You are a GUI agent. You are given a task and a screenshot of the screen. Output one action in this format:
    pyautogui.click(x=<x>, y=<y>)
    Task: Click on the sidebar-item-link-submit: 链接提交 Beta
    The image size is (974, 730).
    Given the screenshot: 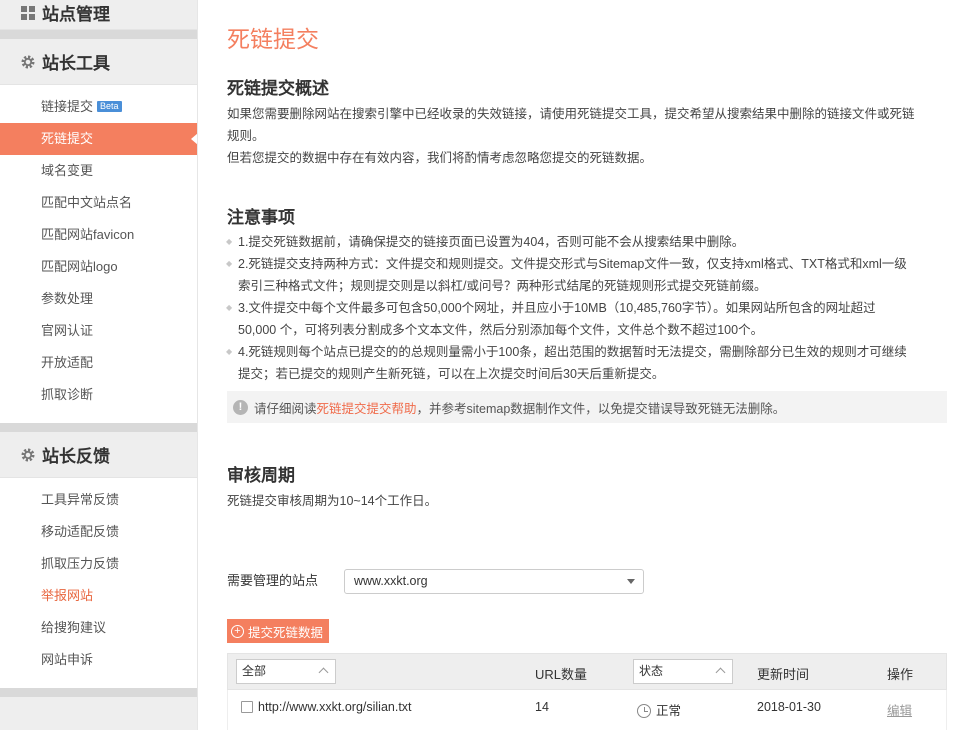 What is the action you would take?
    pyautogui.click(x=98, y=107)
    